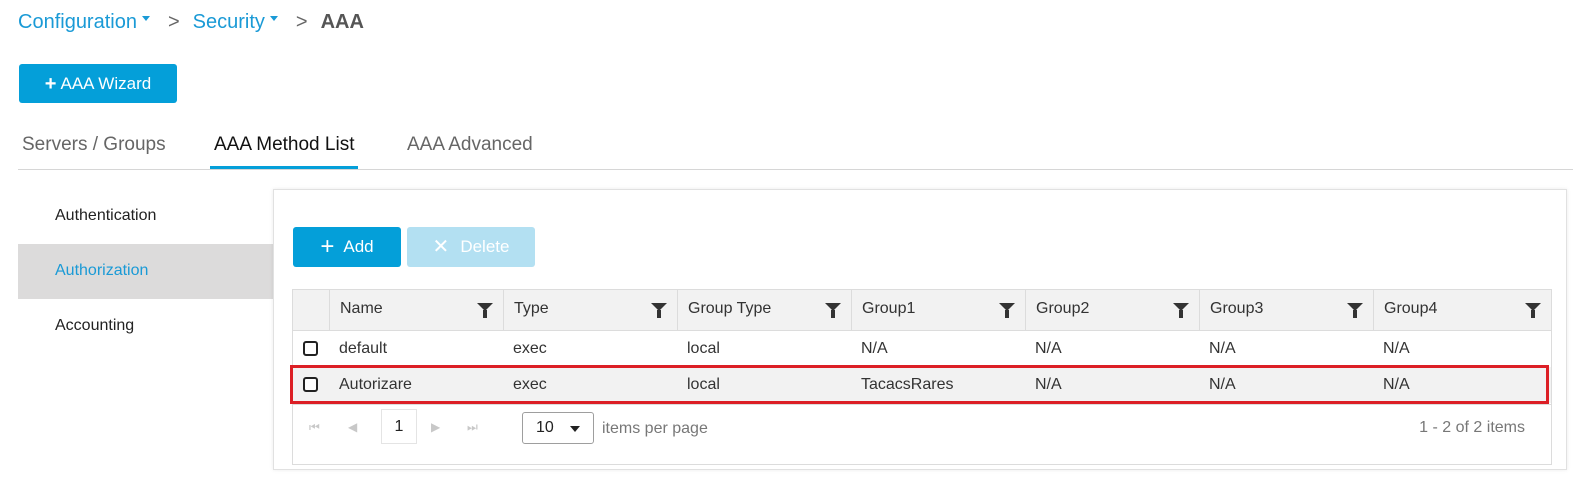  I want to click on column-header-group2-label: Group2, so click(1063, 308).